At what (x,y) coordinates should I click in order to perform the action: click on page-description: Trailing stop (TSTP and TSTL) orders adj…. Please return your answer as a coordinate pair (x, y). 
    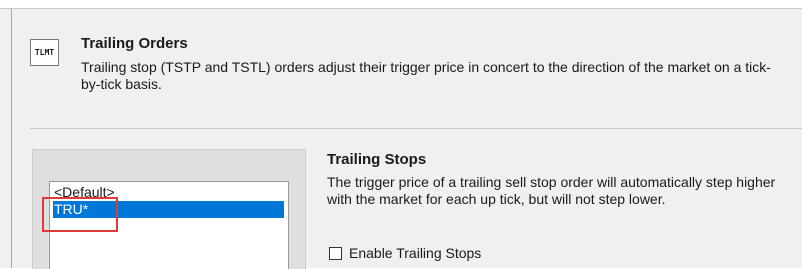
    Looking at the image, I should click on (426, 75).